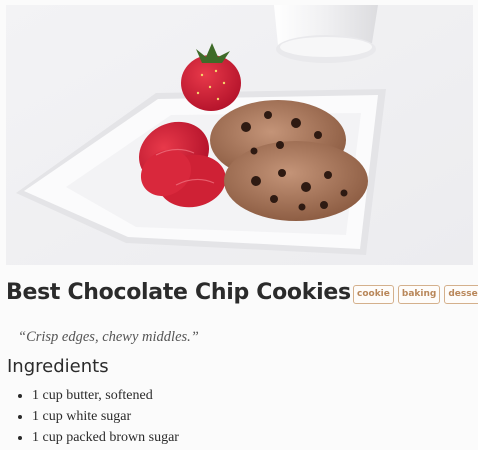  I want to click on tag-cookie: cookie, so click(373, 294).